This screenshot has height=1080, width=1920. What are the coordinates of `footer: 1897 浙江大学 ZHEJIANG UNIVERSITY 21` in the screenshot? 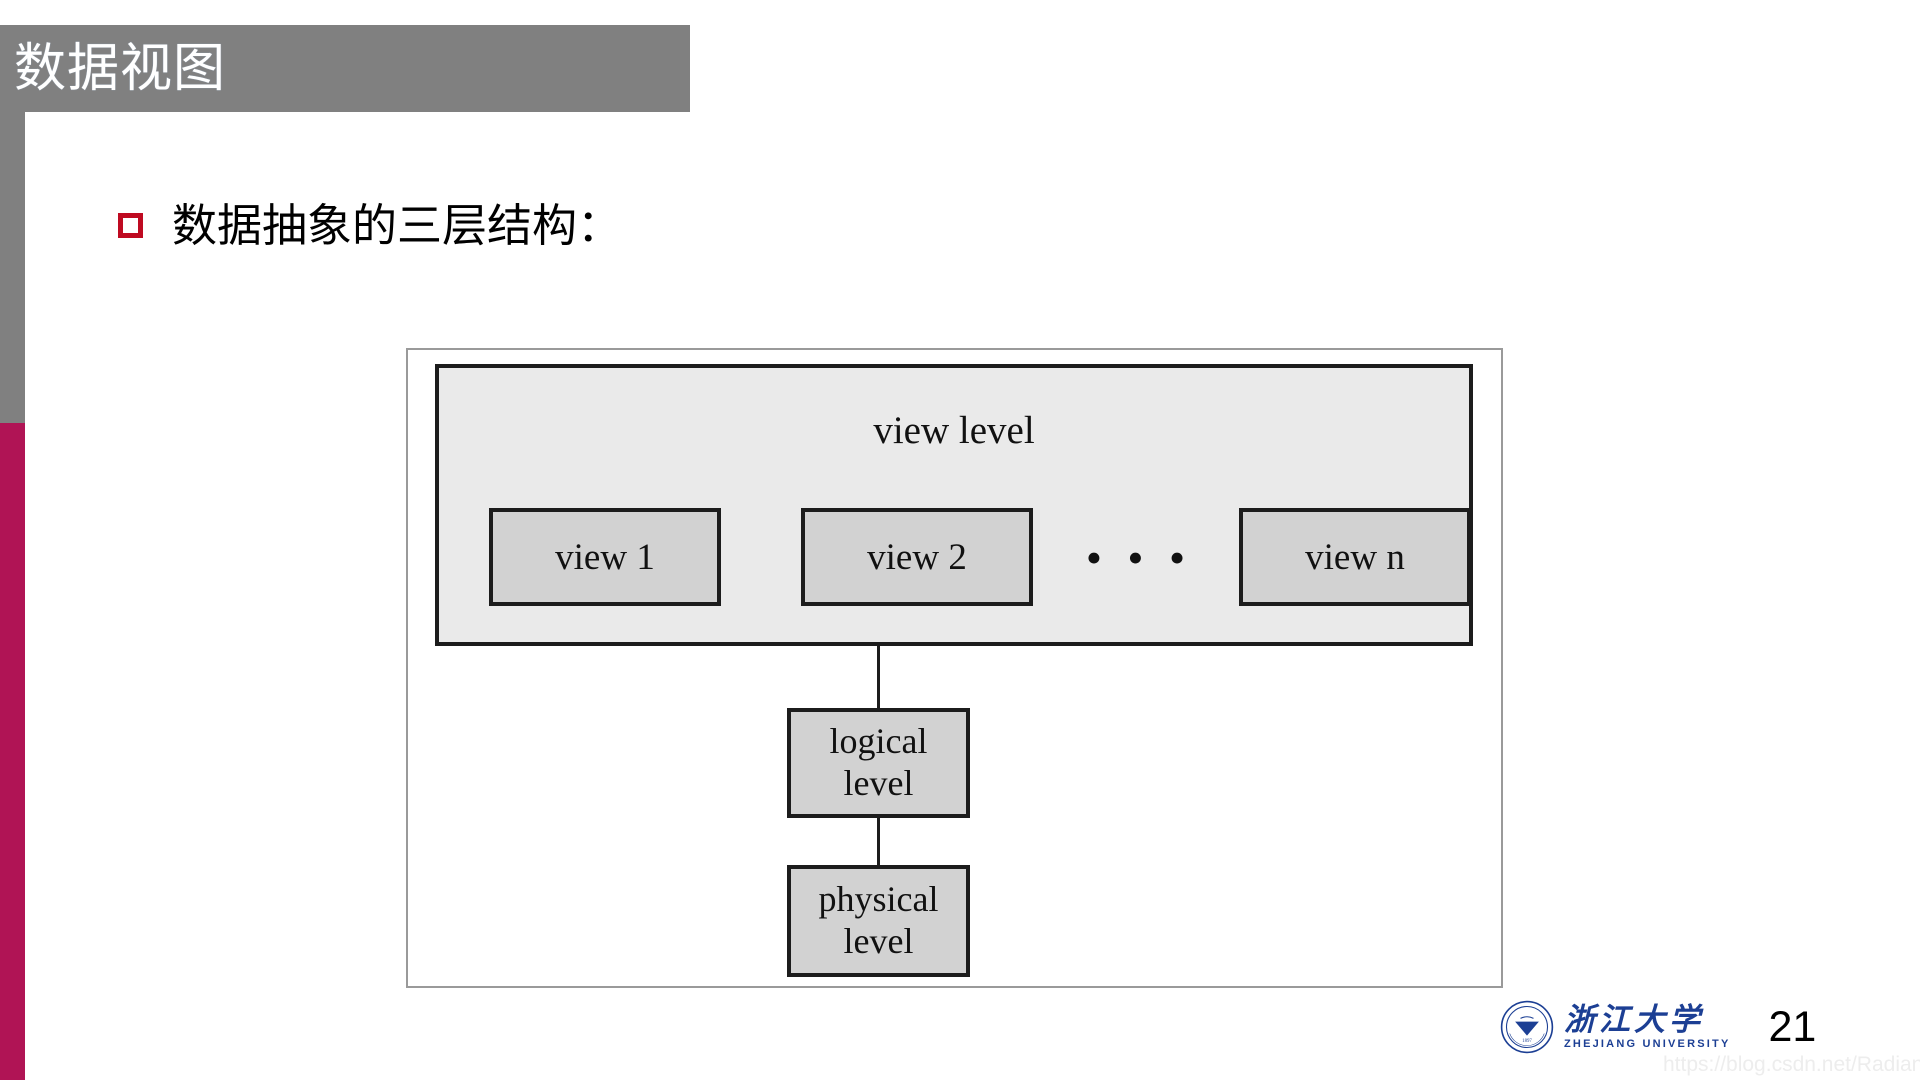 It's located at (1658, 1027).